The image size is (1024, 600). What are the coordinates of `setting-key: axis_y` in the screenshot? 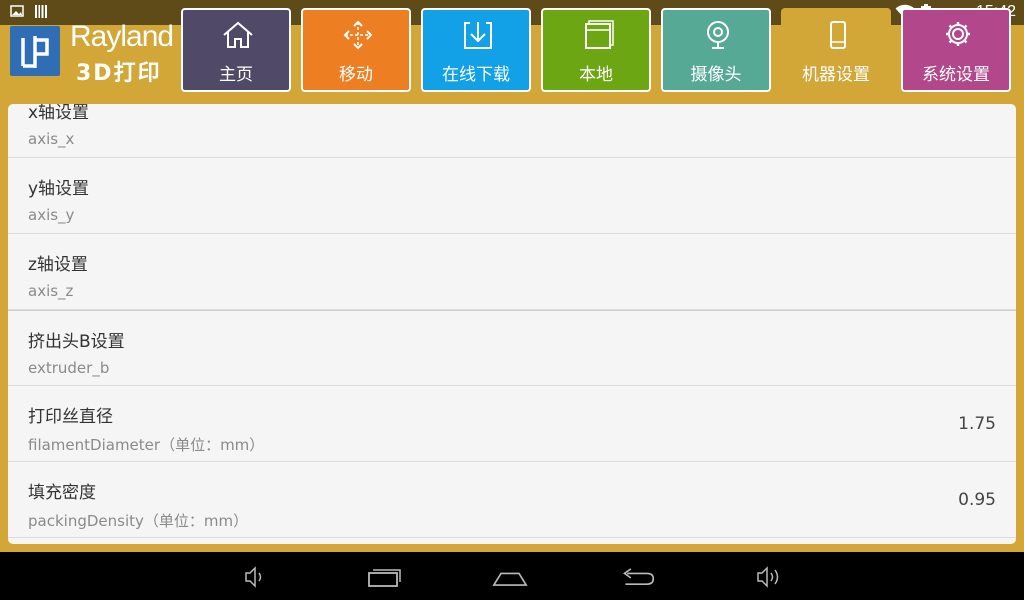 It's located at (51, 215).